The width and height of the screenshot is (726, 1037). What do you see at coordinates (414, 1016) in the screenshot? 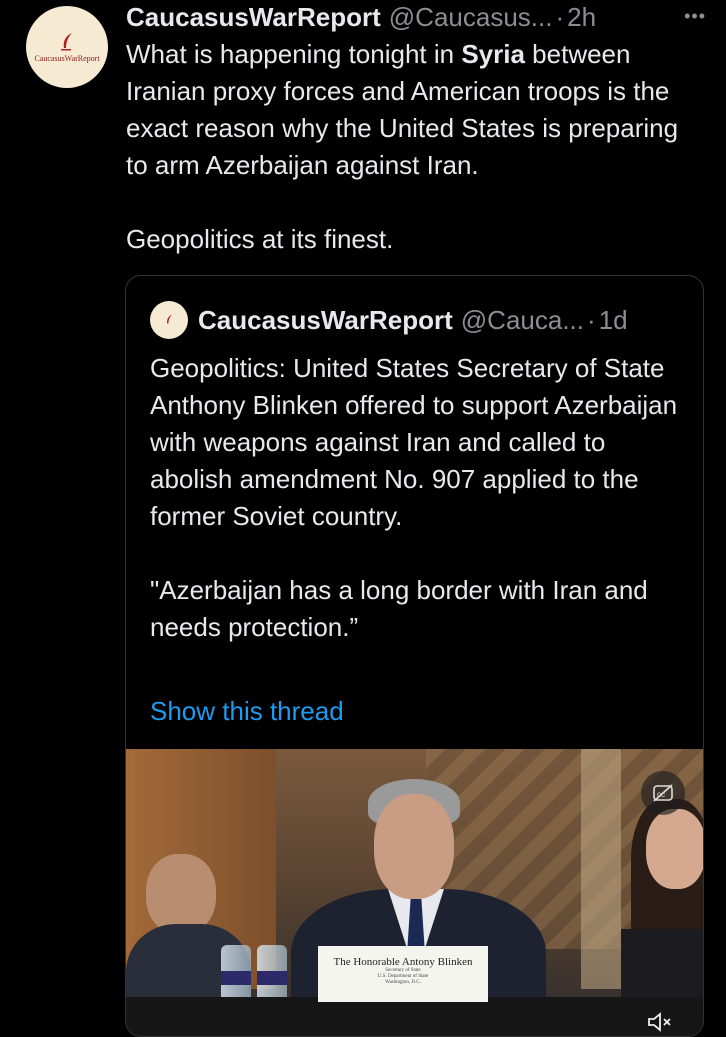
I see `video-desk` at bounding box center [414, 1016].